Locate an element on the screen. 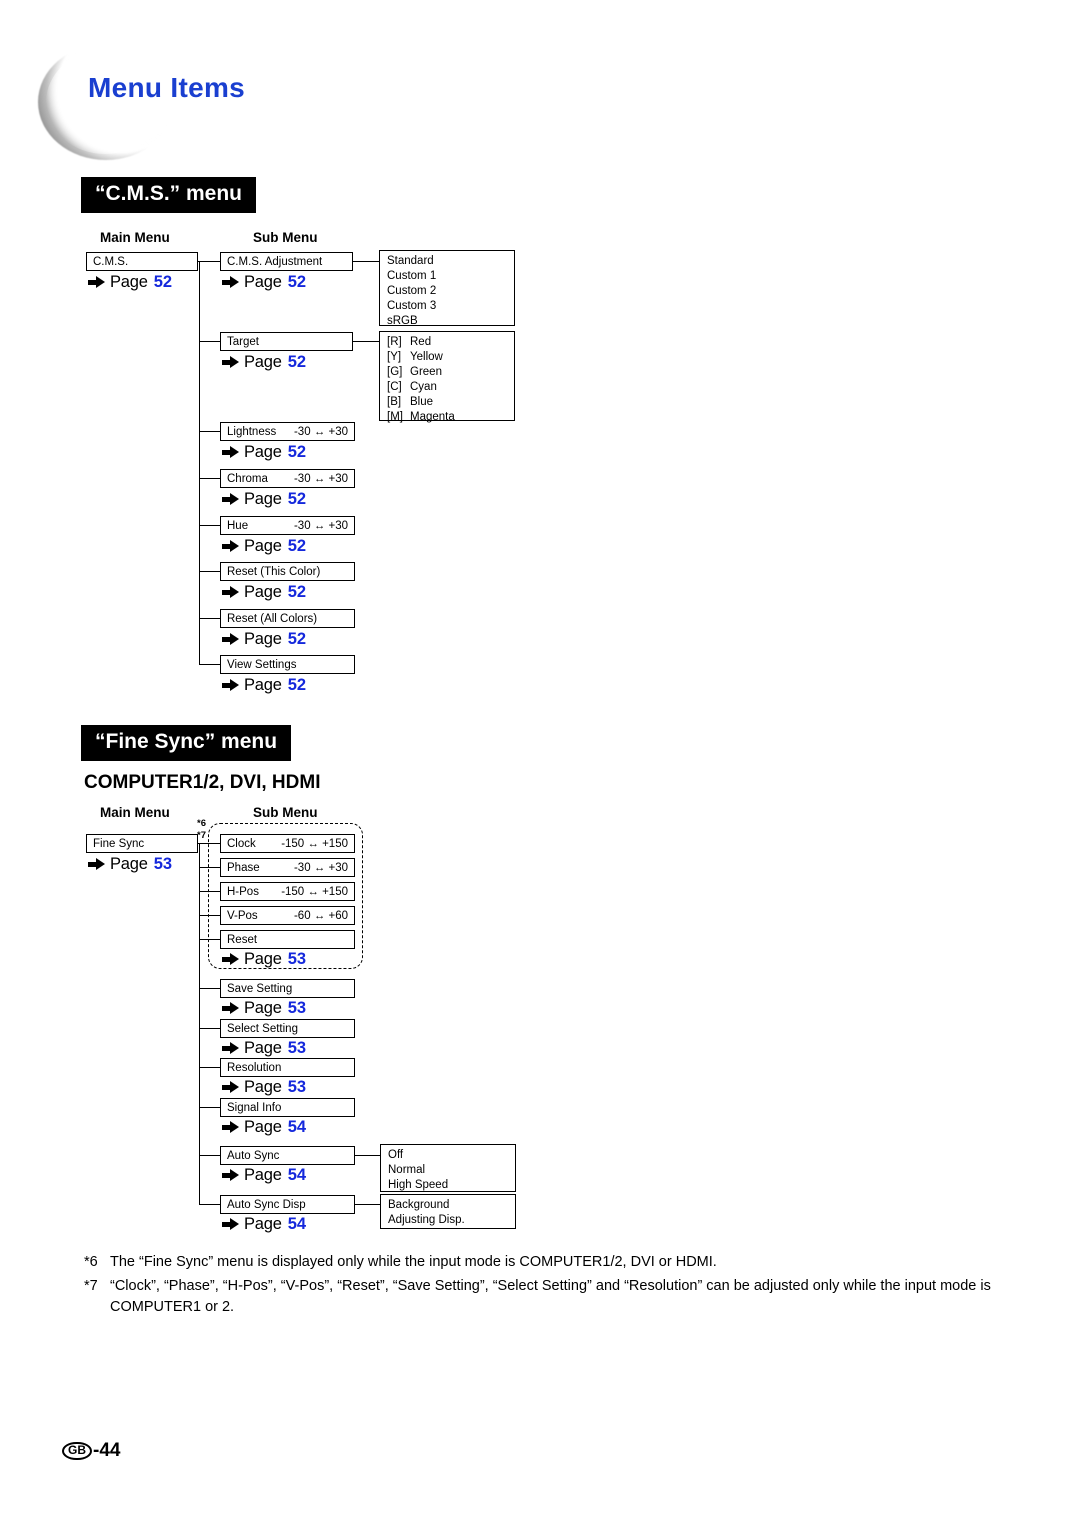  finesync-submenu-pageref-1: Page 53 is located at coordinates (264, 1048).